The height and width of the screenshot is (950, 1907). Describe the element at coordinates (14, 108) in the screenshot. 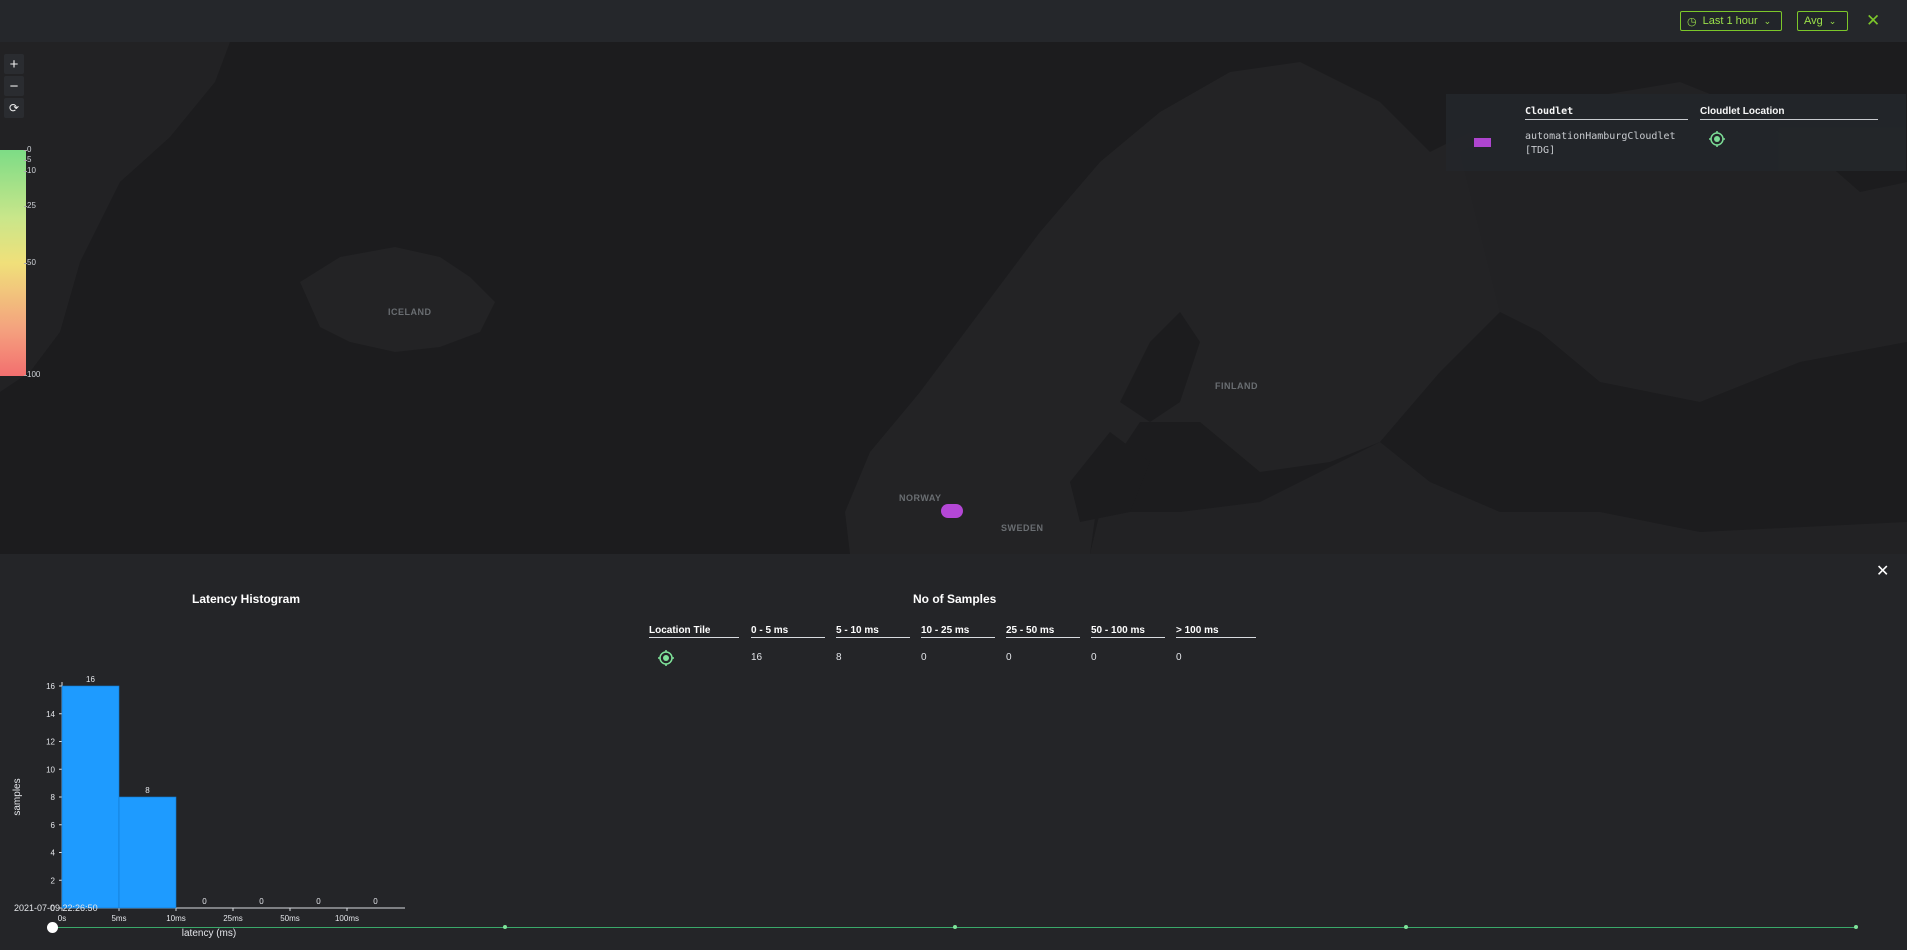

I see `reset-view-button: ⟳` at that location.